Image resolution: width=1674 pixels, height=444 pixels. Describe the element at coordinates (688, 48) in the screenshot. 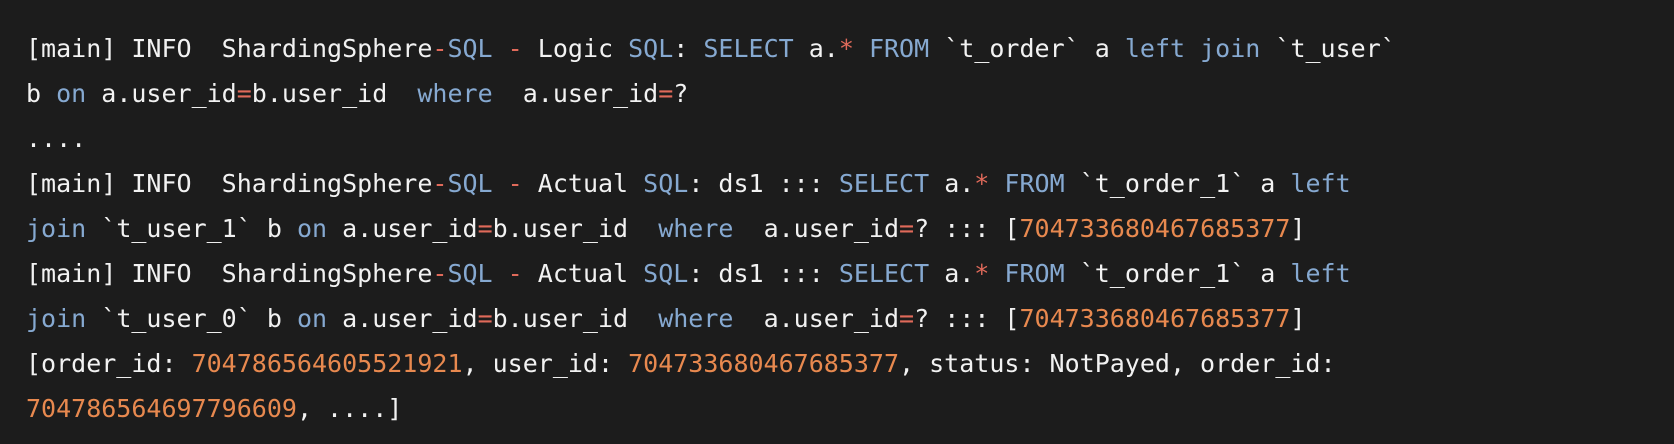

I see `code-token-default: :` at that location.